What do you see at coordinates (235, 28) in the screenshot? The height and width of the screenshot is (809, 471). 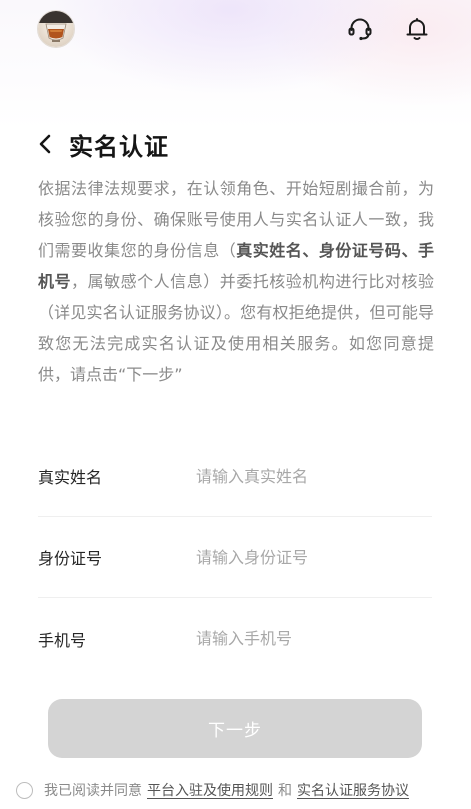 I see `top-bar` at bounding box center [235, 28].